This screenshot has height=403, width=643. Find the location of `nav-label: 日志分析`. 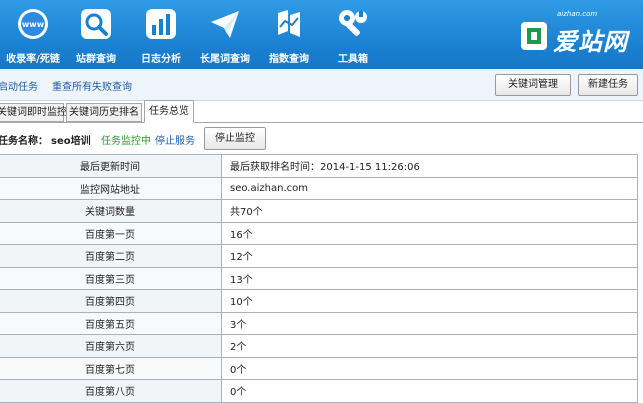

nav-label: 日志分析 is located at coordinates (161, 59).